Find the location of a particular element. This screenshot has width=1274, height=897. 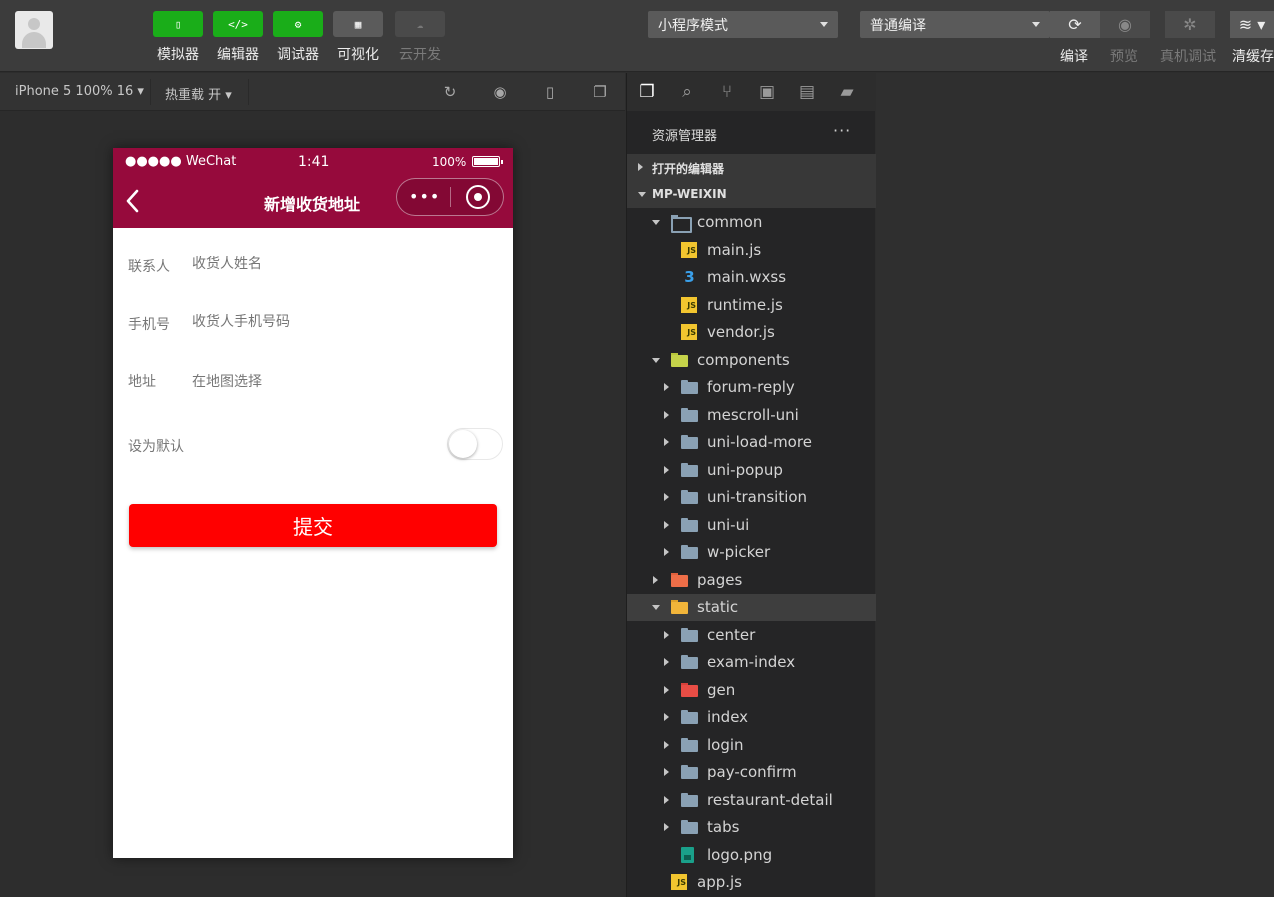

cloud-dev-button: ☁ 云开发 is located at coordinates (420, 37).